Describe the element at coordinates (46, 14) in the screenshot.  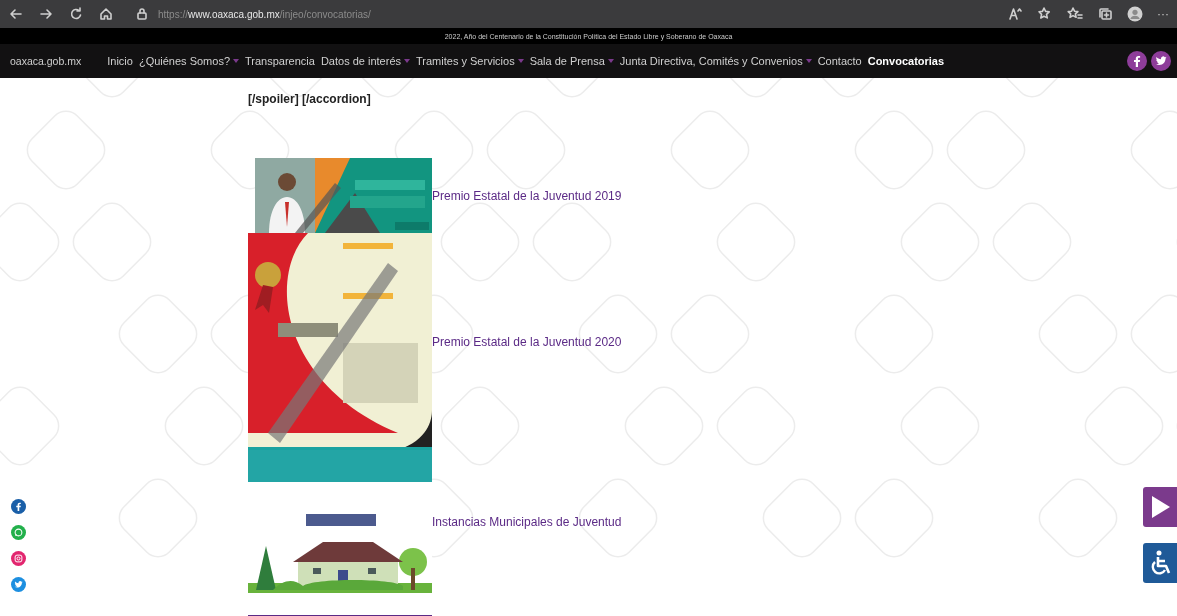
I see `forward-icon` at that location.